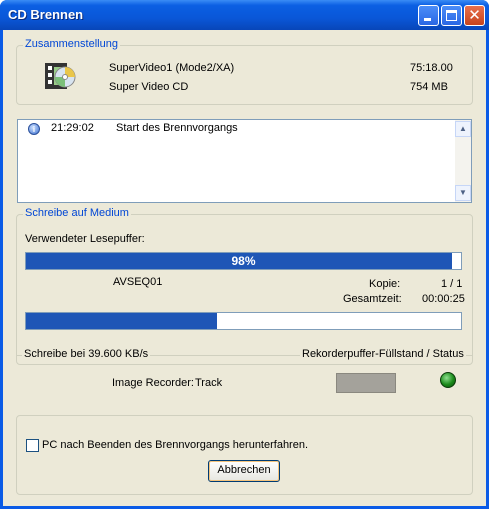 This screenshot has width=489, height=509. I want to click on log-scrollbar: ▲ ▼, so click(463, 161).